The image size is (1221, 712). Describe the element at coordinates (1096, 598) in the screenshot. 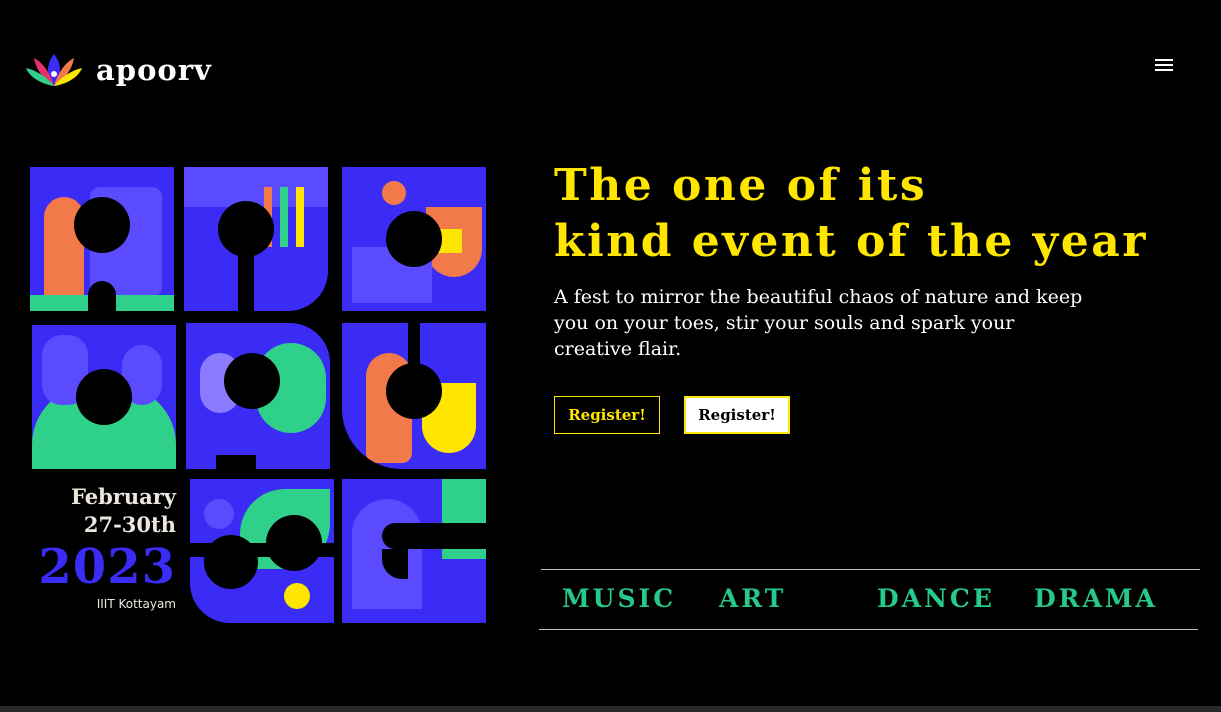

I see `category-drama: DRAMA` at that location.